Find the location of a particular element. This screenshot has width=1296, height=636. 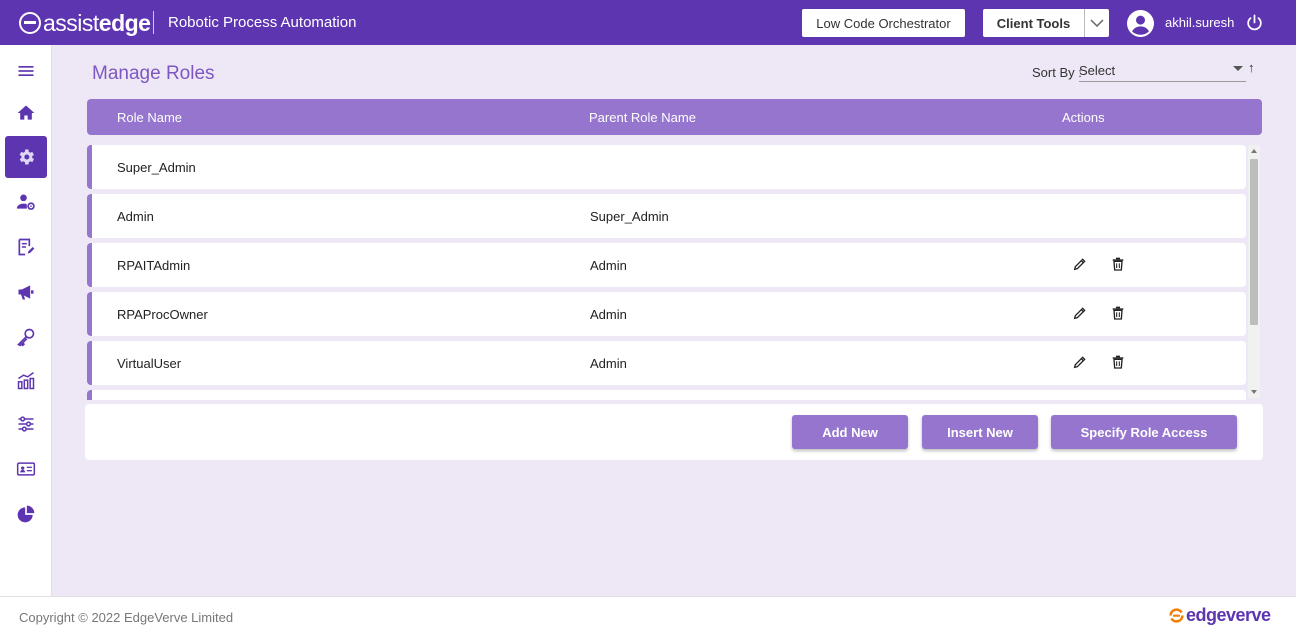

table-row: RPAProcOwner Admin is located at coordinates (666, 314).